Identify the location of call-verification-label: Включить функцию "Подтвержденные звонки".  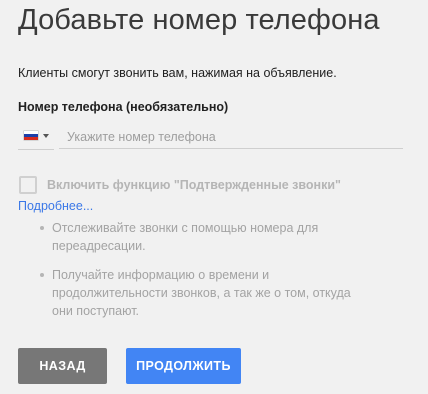
(194, 185).